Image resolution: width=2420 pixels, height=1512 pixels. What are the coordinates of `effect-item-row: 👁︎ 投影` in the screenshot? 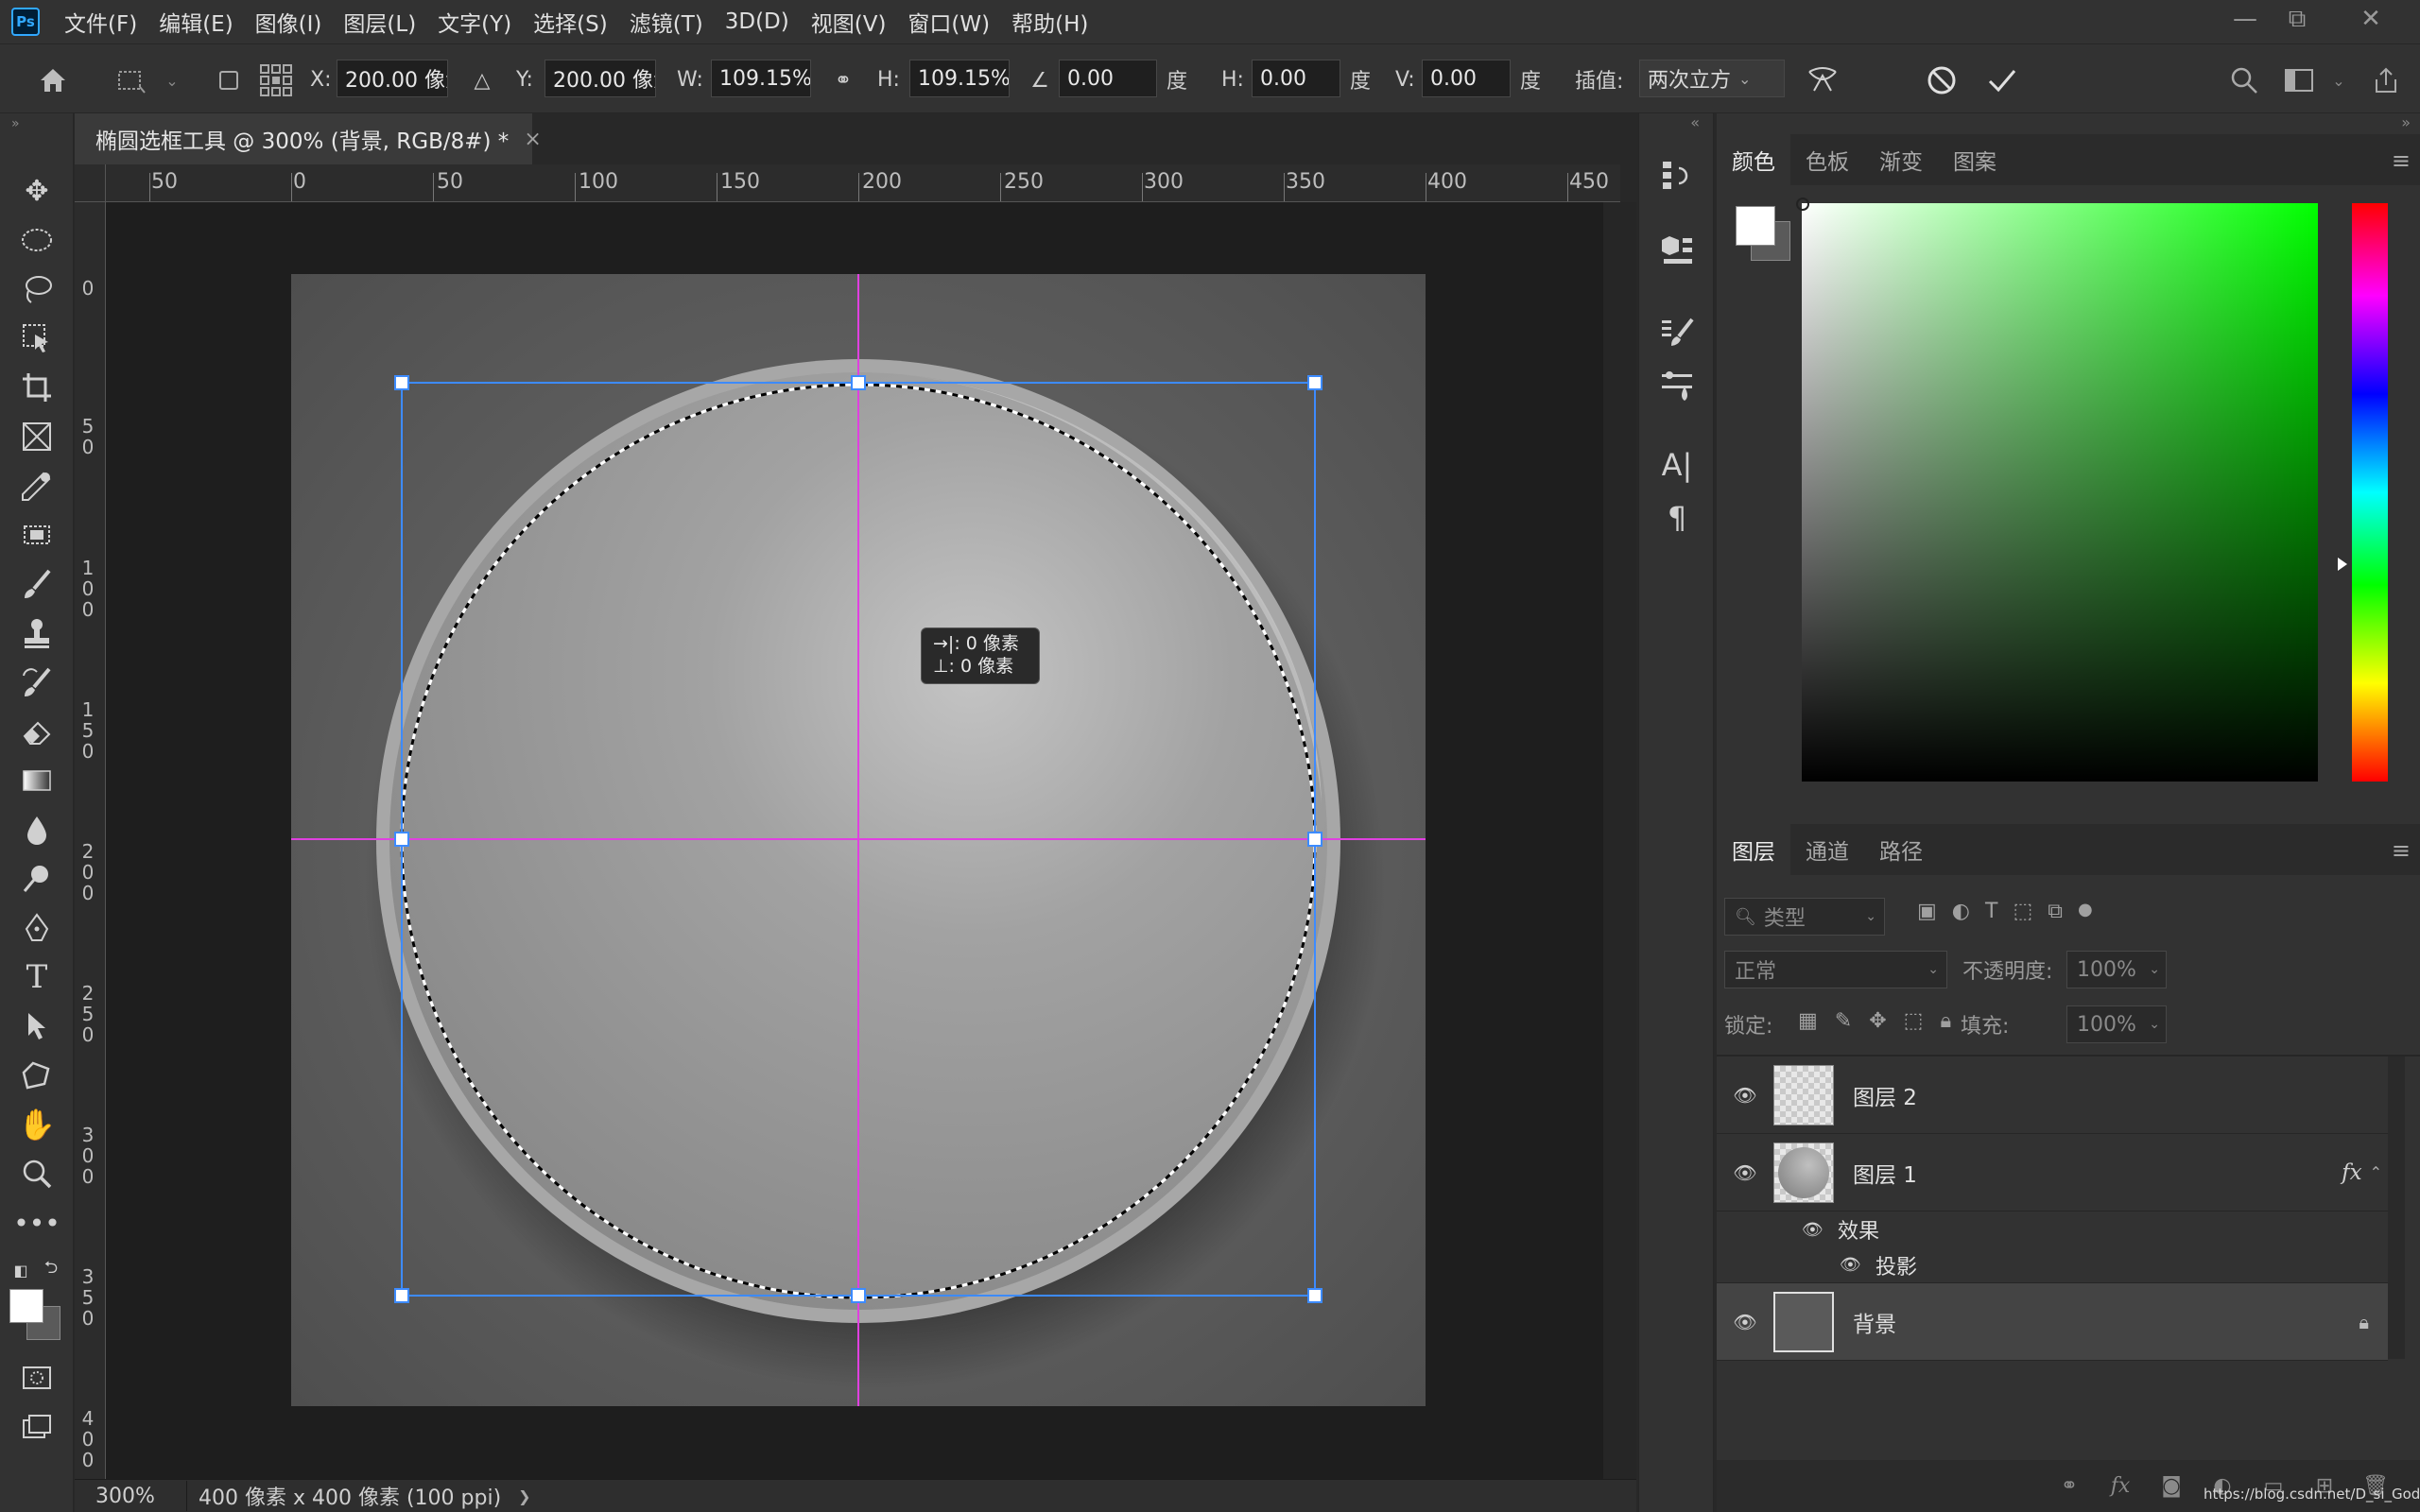 It's located at (2052, 1265).